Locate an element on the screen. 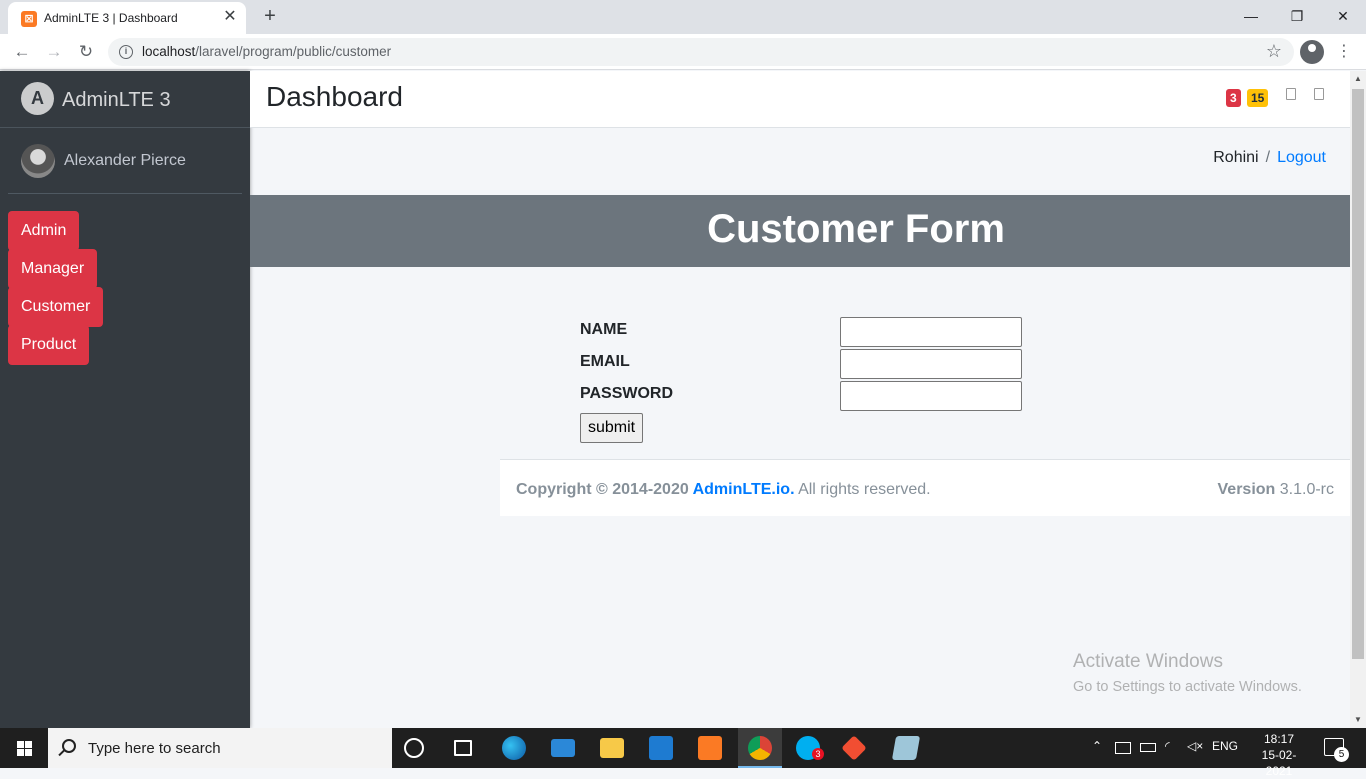  edge-icon is located at coordinates (514, 748).